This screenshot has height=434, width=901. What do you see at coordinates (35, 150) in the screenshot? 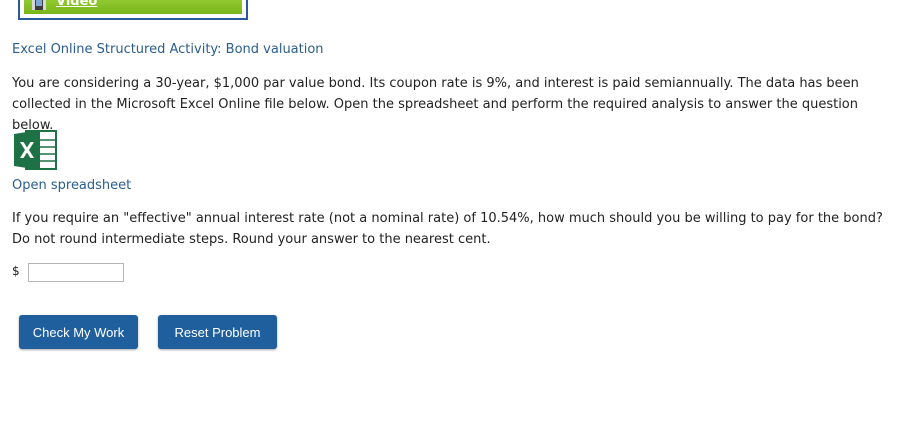
I see `excel-icon` at bounding box center [35, 150].